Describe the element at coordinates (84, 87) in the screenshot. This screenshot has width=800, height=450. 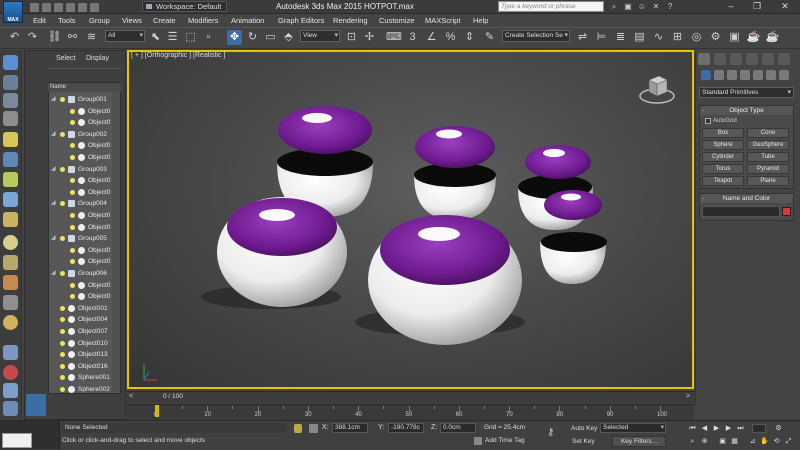
I see `name-column-header: Name` at that location.